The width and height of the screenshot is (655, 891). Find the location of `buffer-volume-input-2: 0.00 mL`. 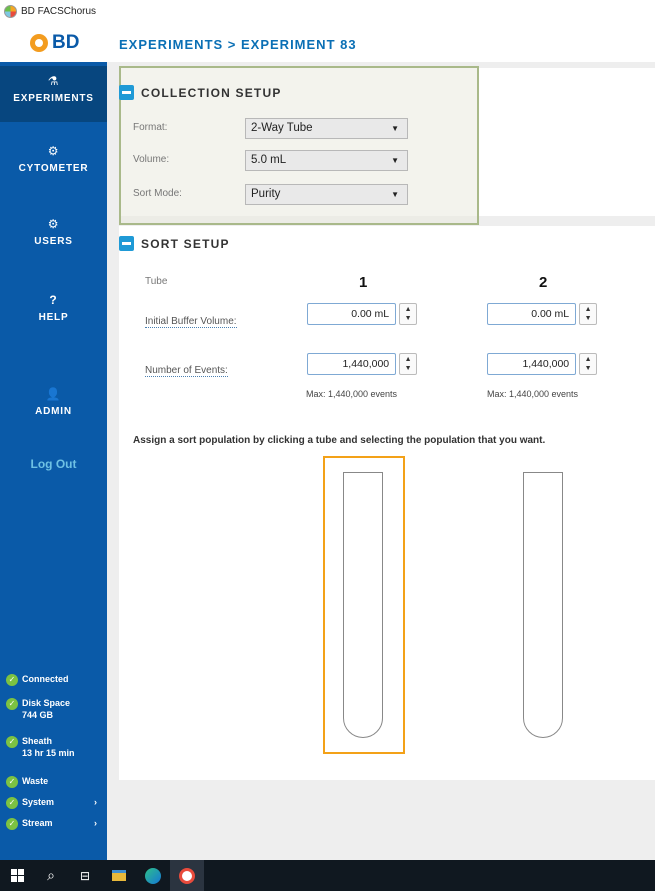

buffer-volume-input-2: 0.00 mL is located at coordinates (532, 314).